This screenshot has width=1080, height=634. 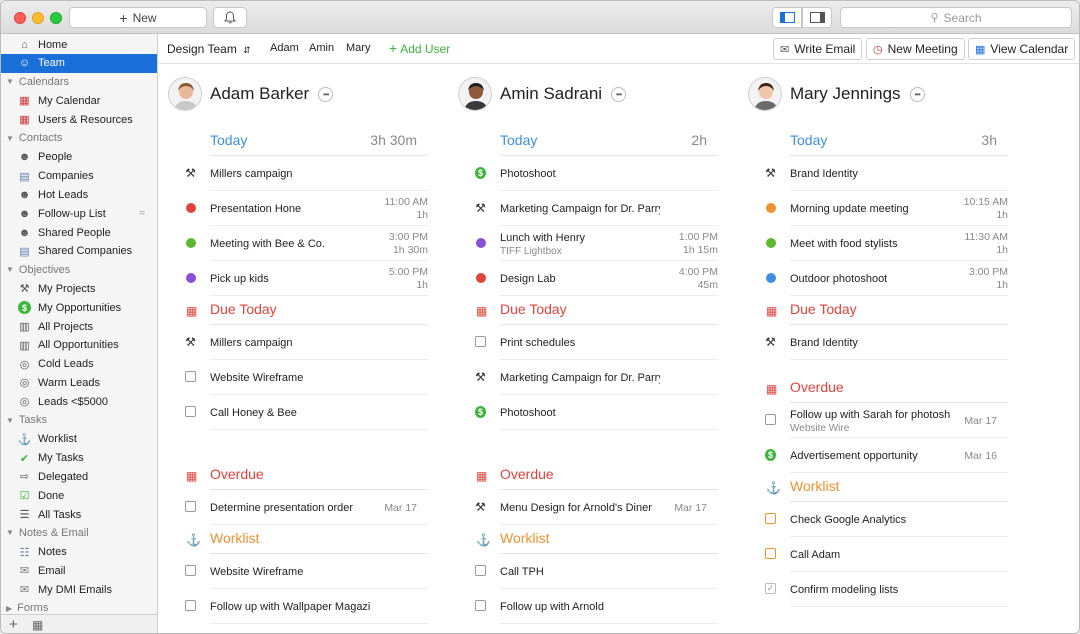 I want to click on close-window-button, so click(x=20, y=18).